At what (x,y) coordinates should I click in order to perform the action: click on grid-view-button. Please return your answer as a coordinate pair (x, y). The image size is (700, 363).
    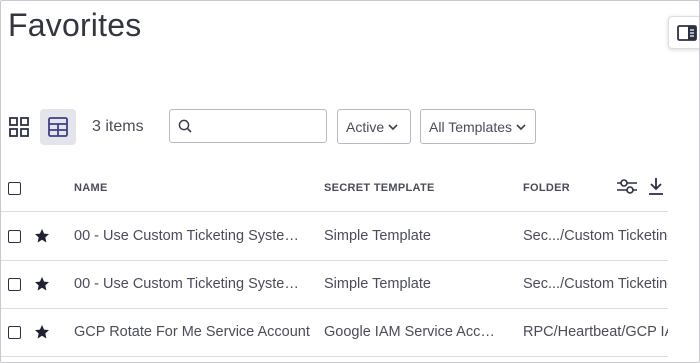
    Looking at the image, I should click on (19, 127).